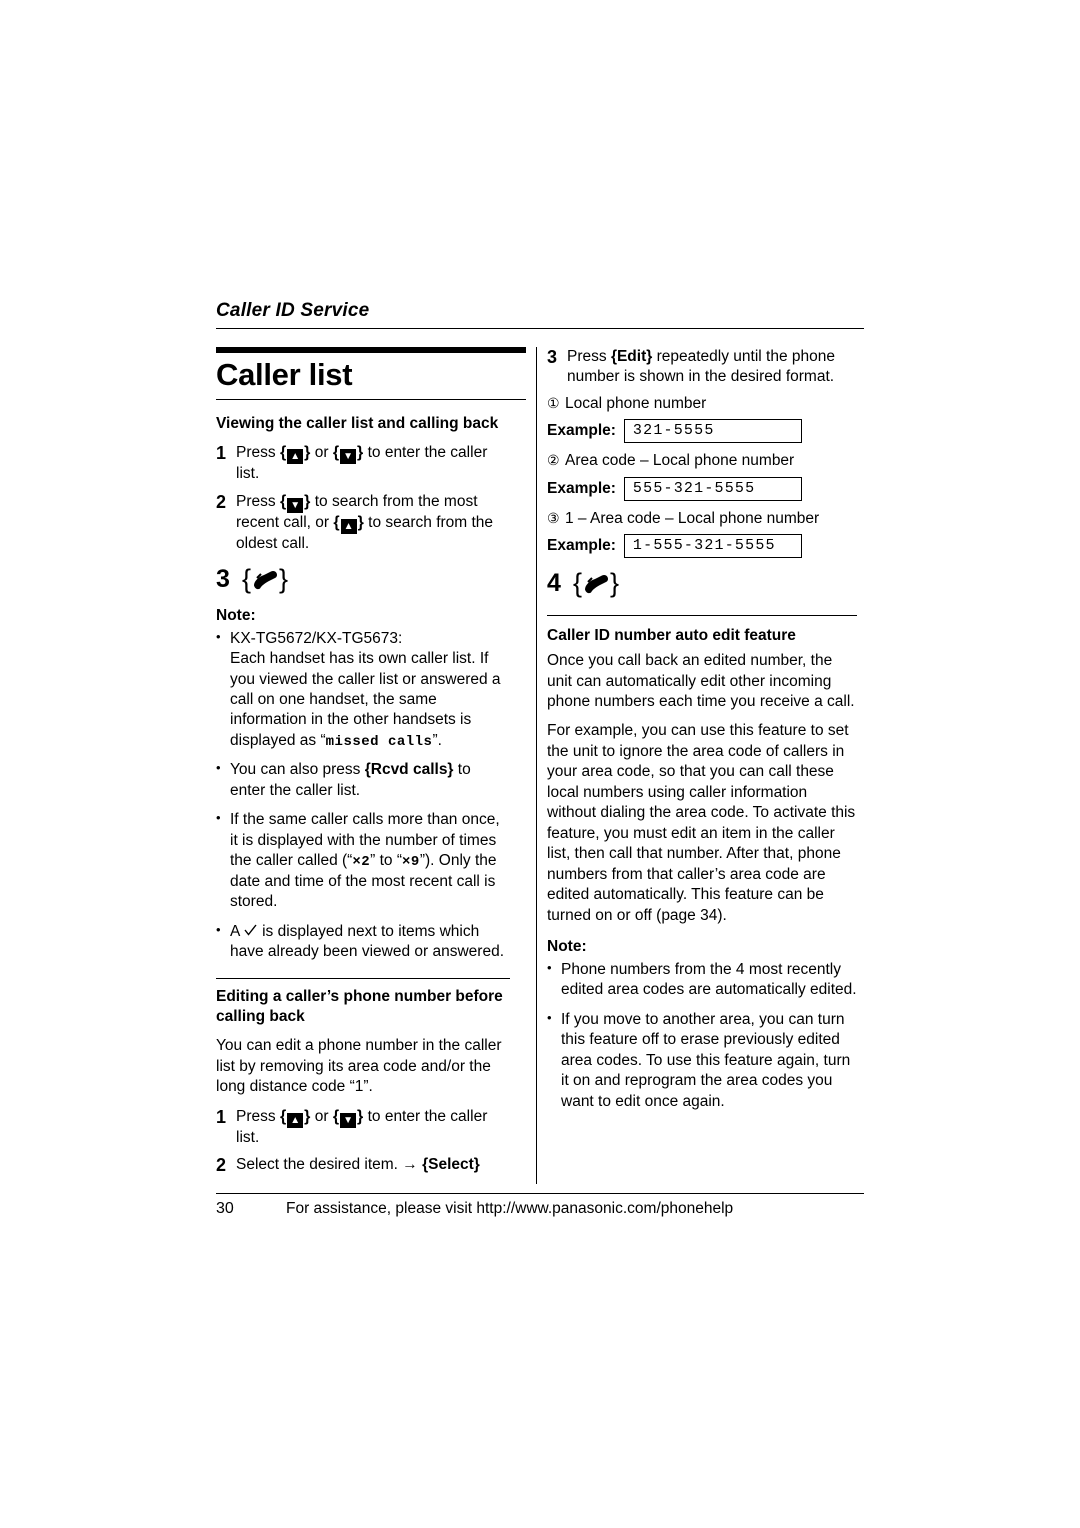 The image size is (1080, 1528). What do you see at coordinates (712, 545) in the screenshot?
I see `example-value-box: 1-555-321-5555` at bounding box center [712, 545].